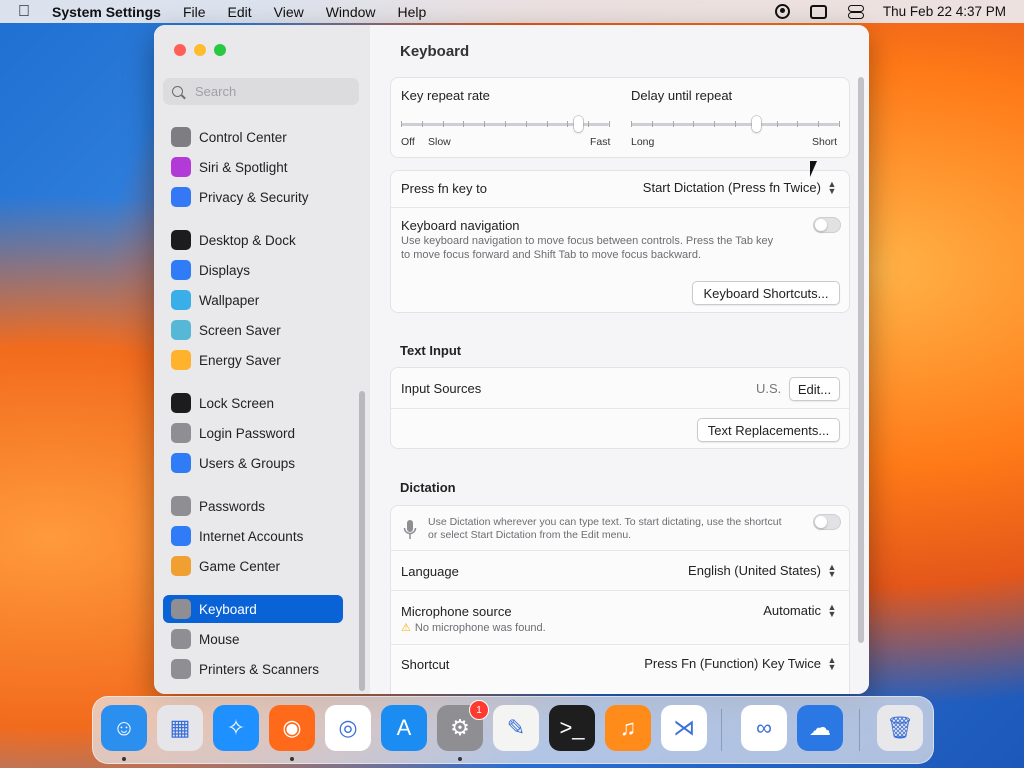 Image resolution: width=1024 pixels, height=768 pixels. Describe the element at coordinates (270, 91) in the screenshot. I see `search-input` at that location.